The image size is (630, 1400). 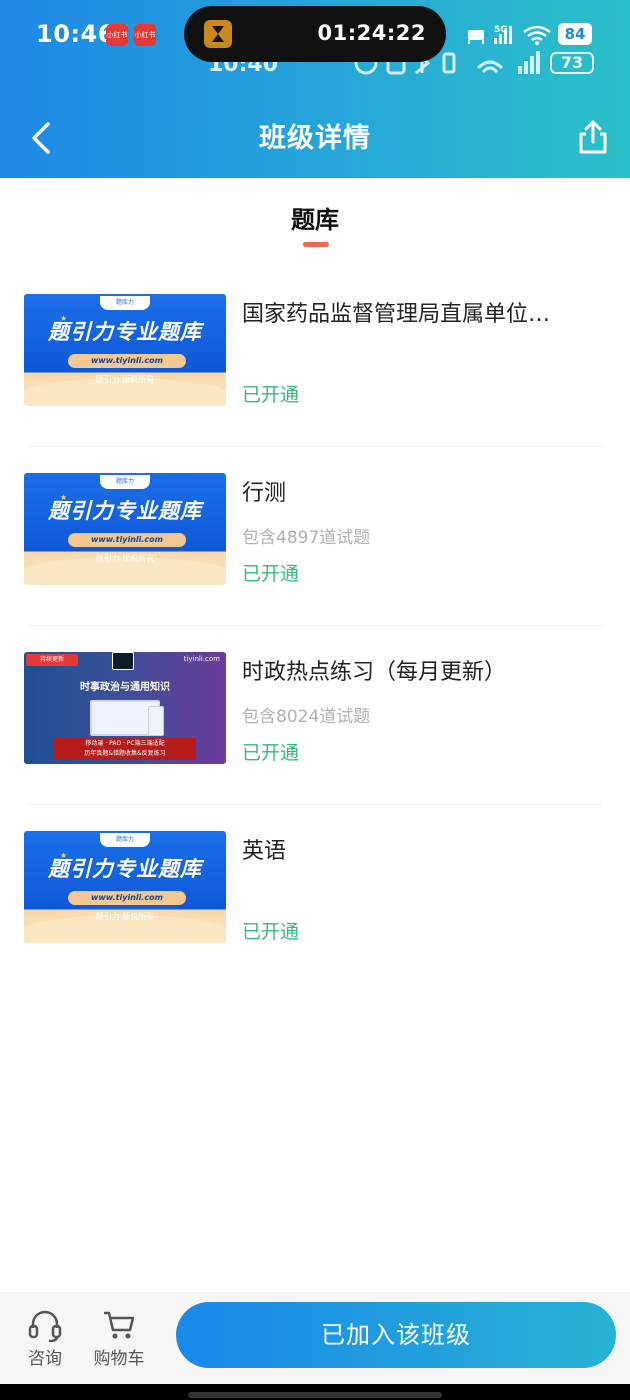 What do you see at coordinates (156, 721) in the screenshot?
I see `phone-icon` at bounding box center [156, 721].